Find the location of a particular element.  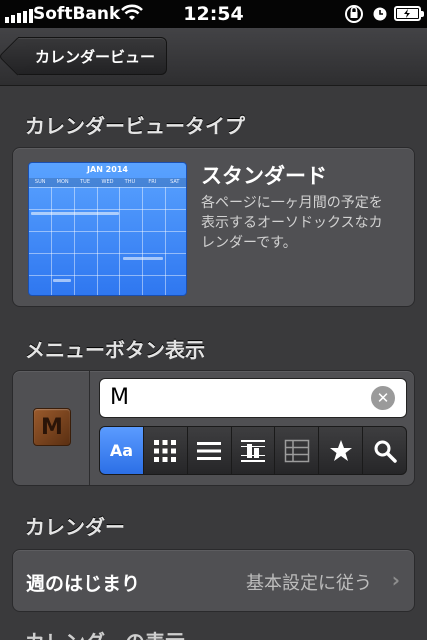

star-icon is located at coordinates (340, 450).